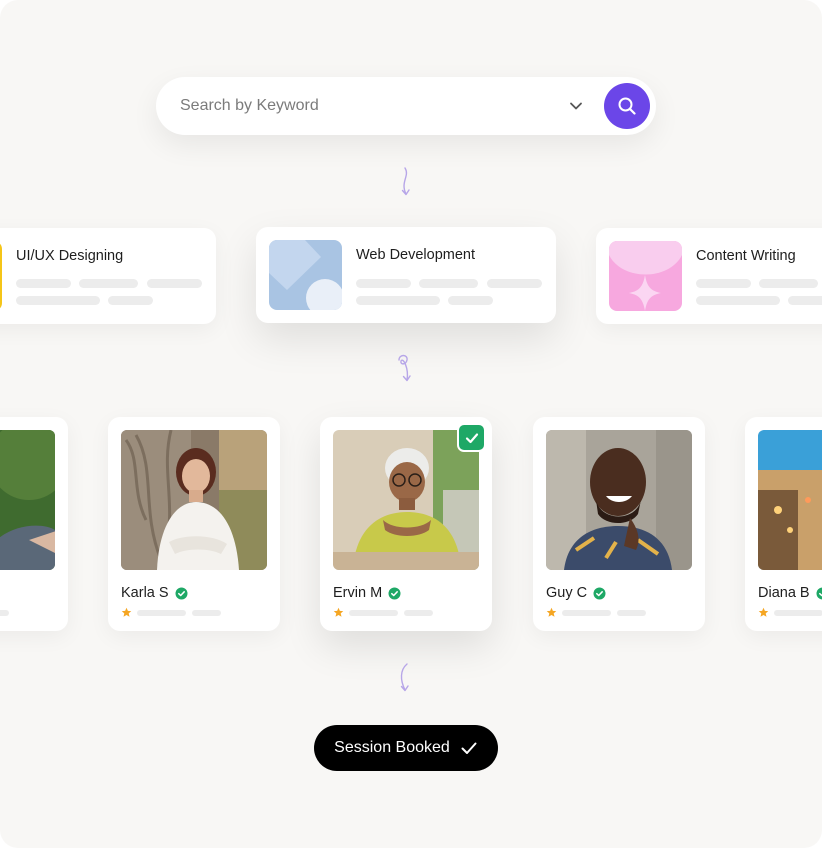  I want to click on category-title: Web Development, so click(416, 255).